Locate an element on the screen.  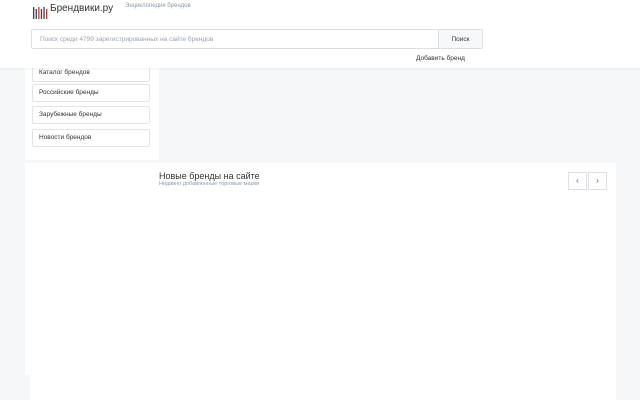
site-title: Брендвики.ру is located at coordinates (81, 8).